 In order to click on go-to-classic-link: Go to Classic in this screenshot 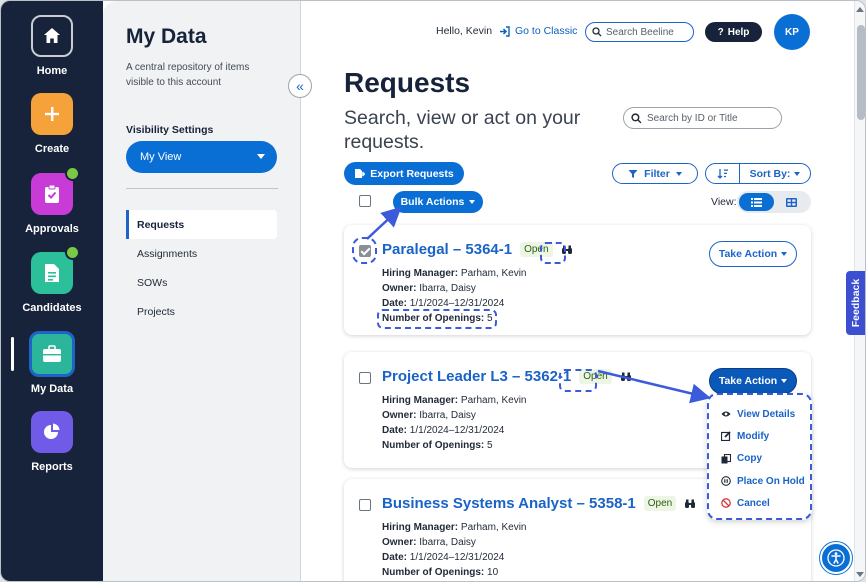, I will do `click(538, 31)`.